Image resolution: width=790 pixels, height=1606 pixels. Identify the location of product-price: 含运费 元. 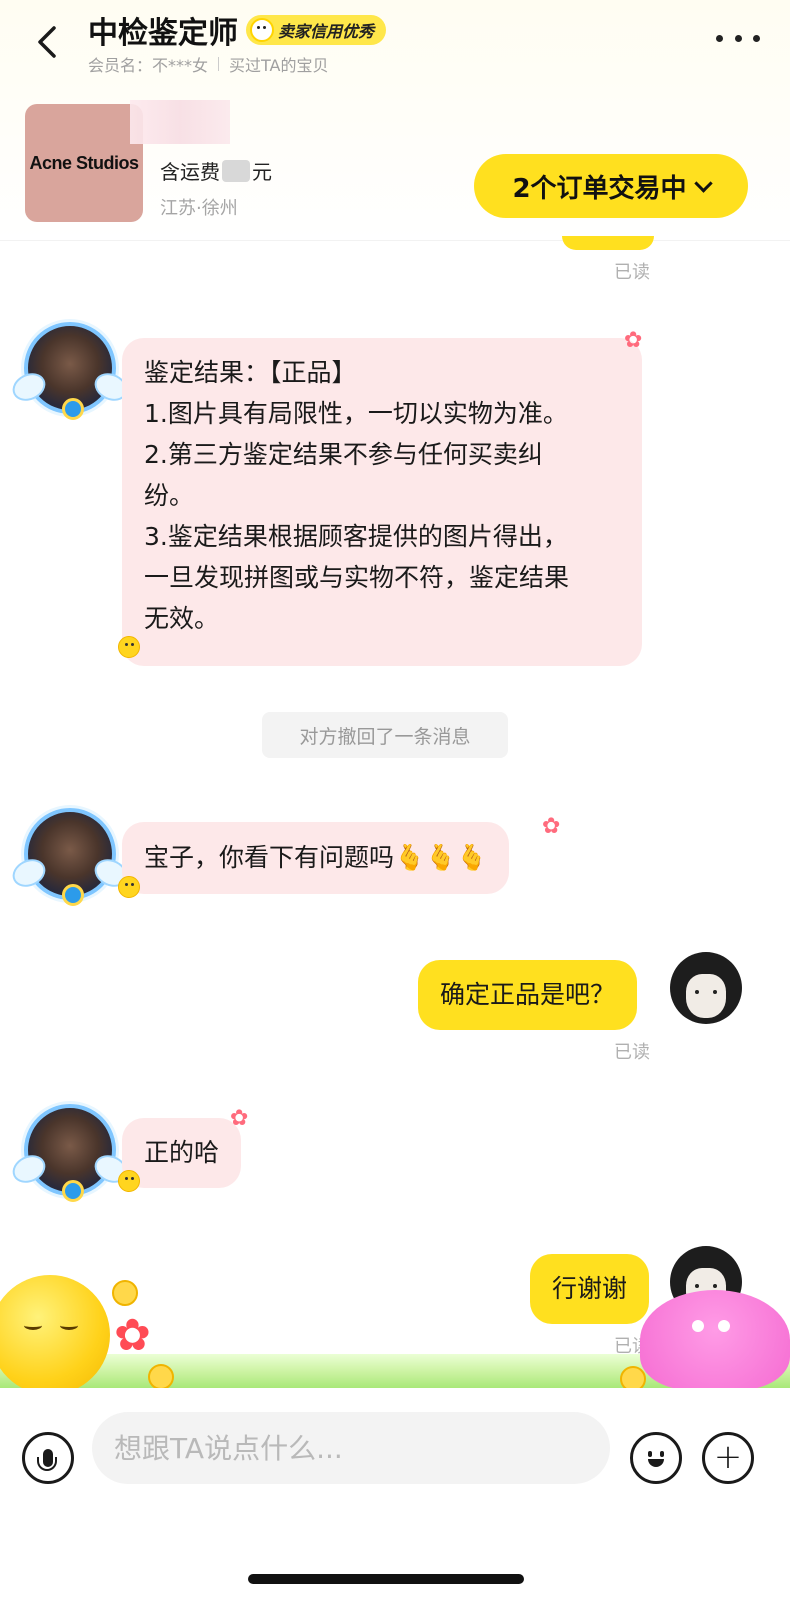
(216, 170).